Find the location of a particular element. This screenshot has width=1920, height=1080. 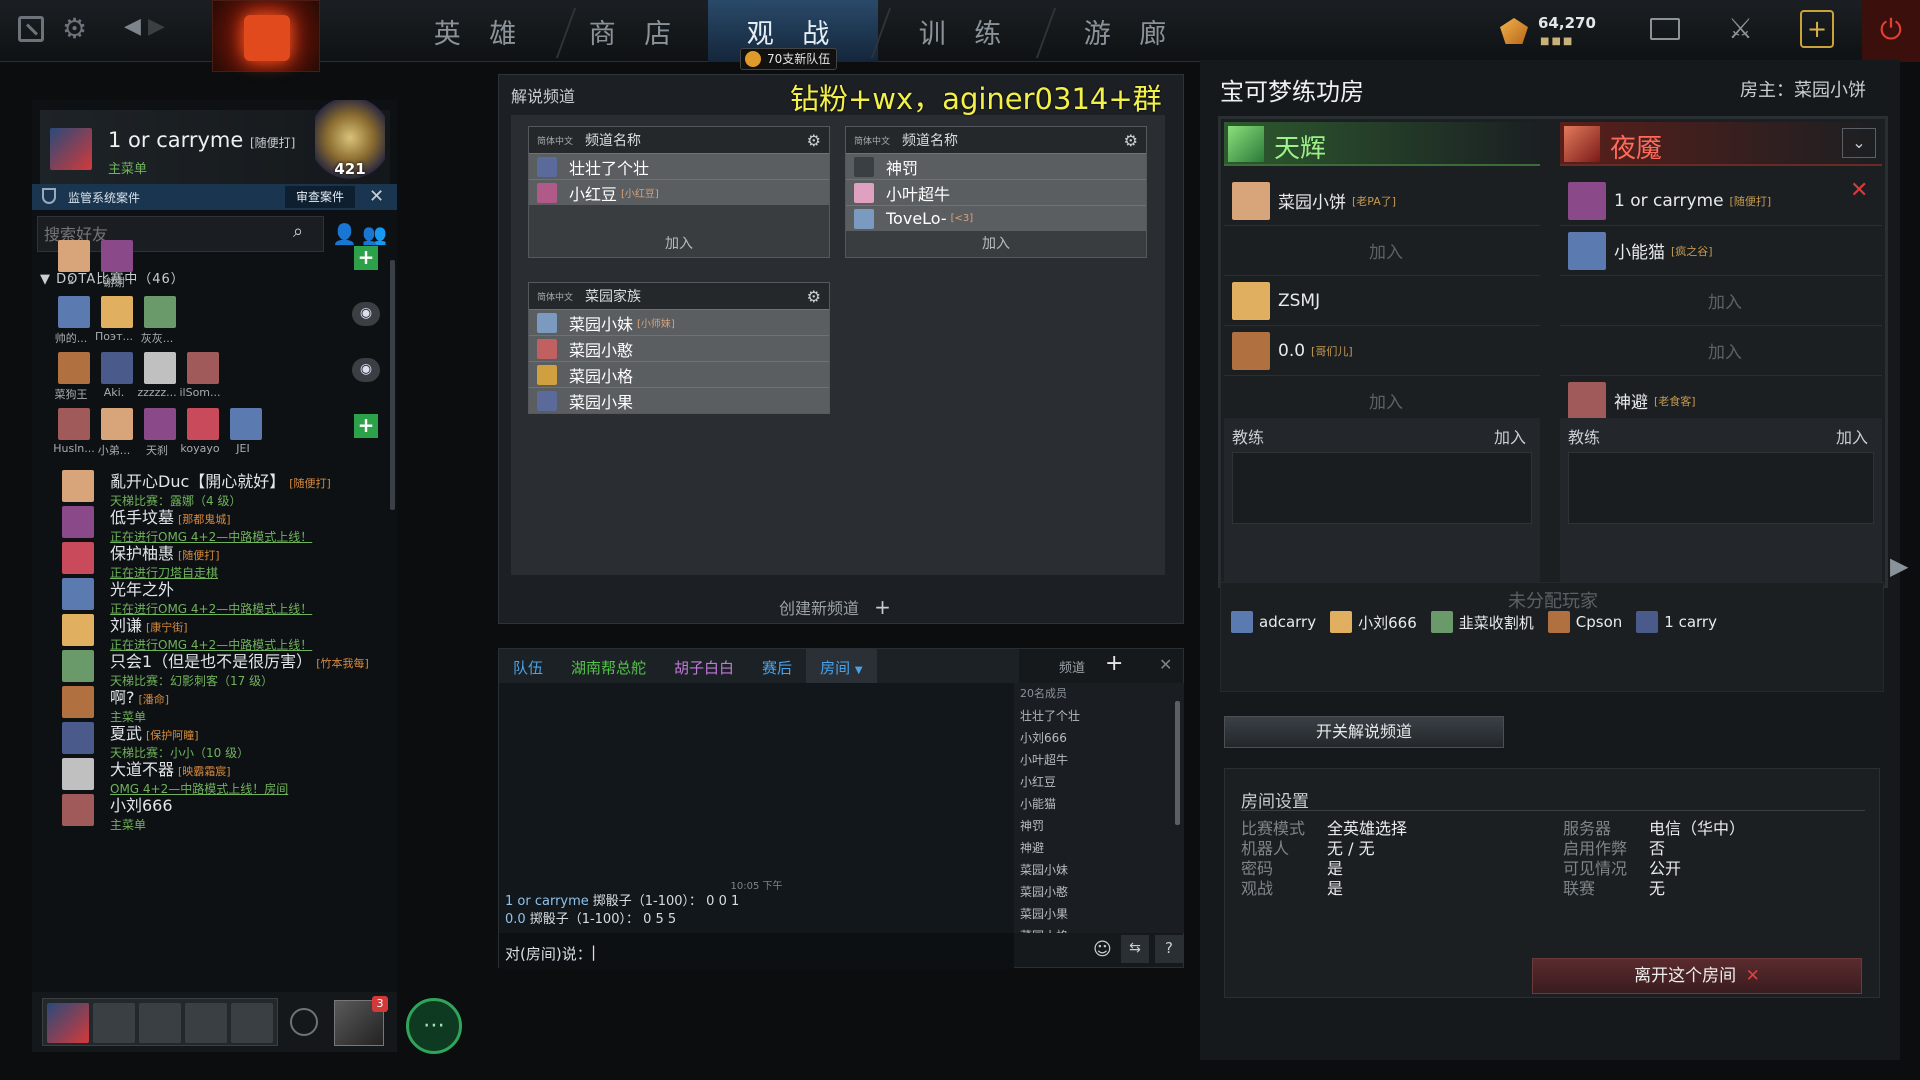

leave-lobby-button: 离开这个房间 ✕ is located at coordinates (1697, 976).